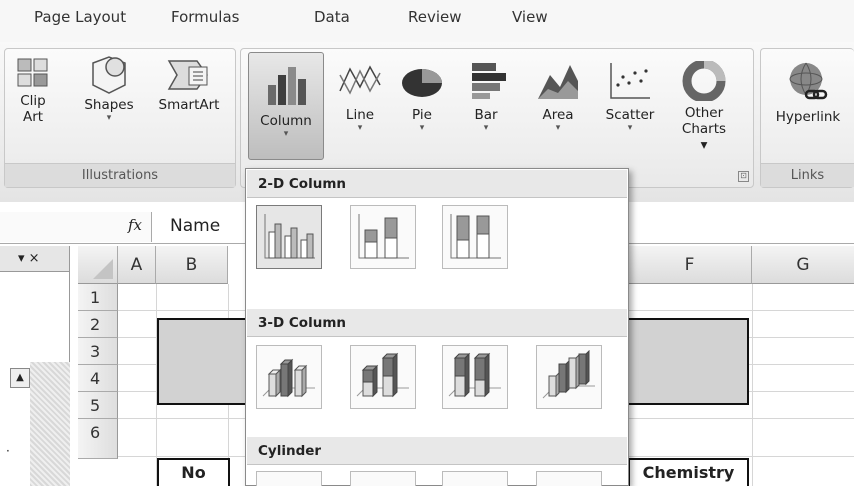  What do you see at coordinates (803, 265) in the screenshot?
I see `column-header-g: G` at bounding box center [803, 265].